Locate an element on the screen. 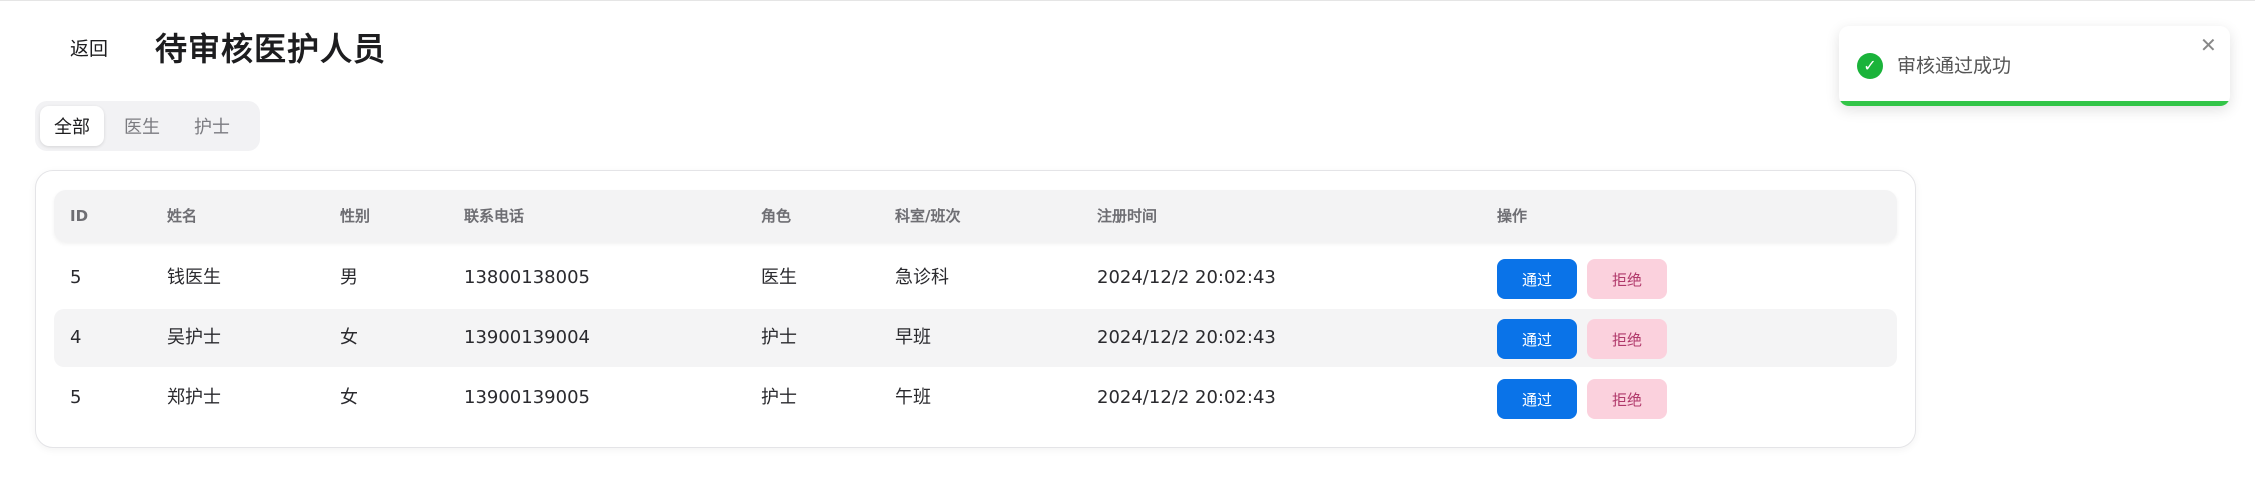 This screenshot has height=496, width=2255. column-header-dept: 科室/班次 is located at coordinates (928, 216).